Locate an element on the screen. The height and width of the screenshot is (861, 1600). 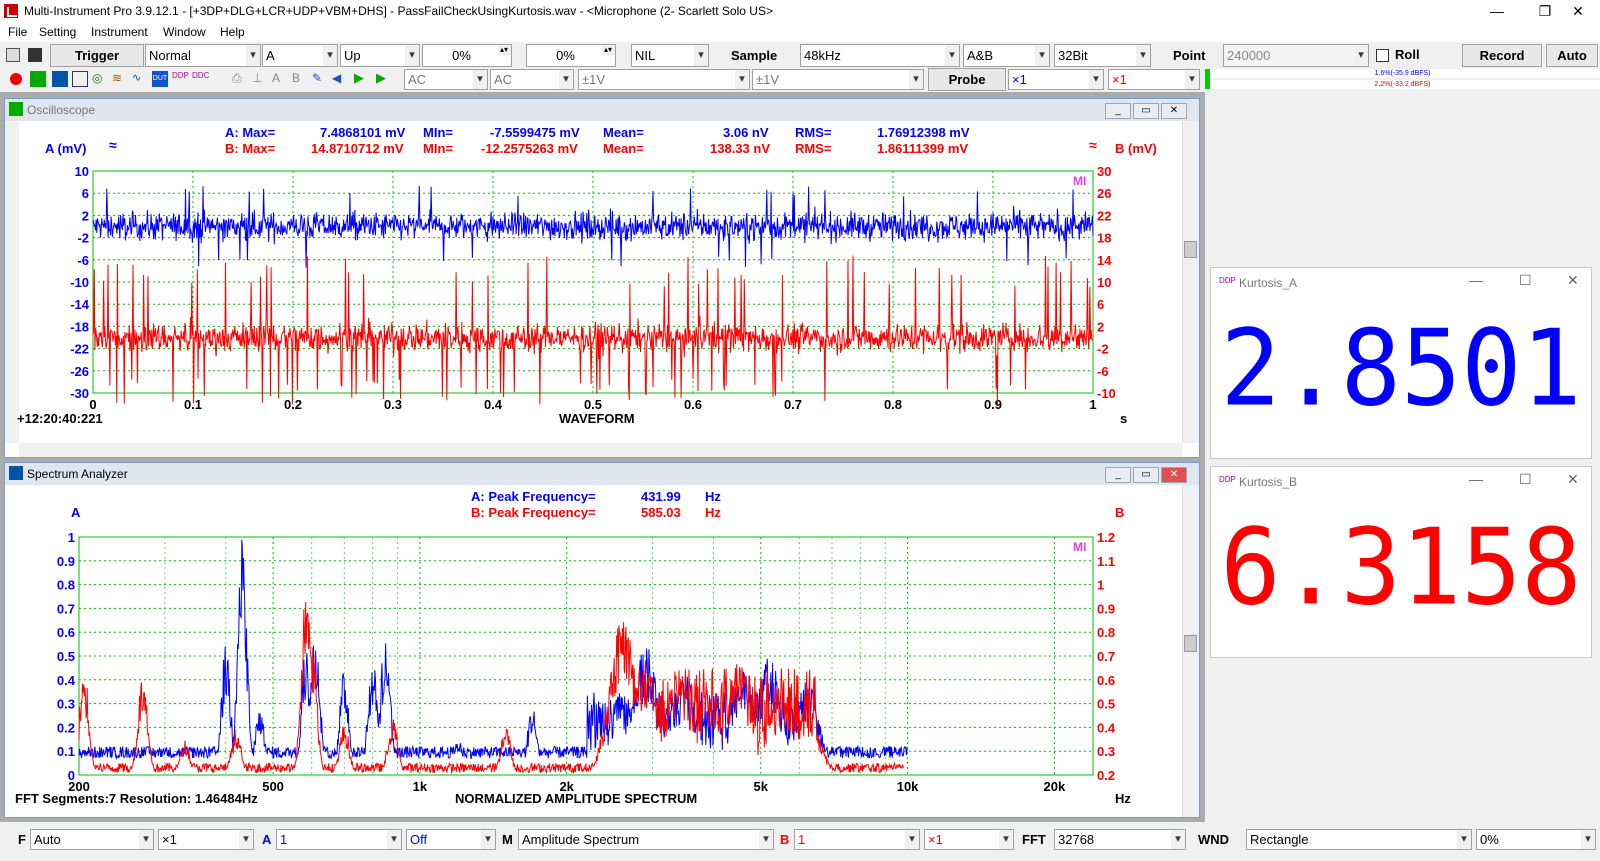
menu-file: File is located at coordinates (17, 32).